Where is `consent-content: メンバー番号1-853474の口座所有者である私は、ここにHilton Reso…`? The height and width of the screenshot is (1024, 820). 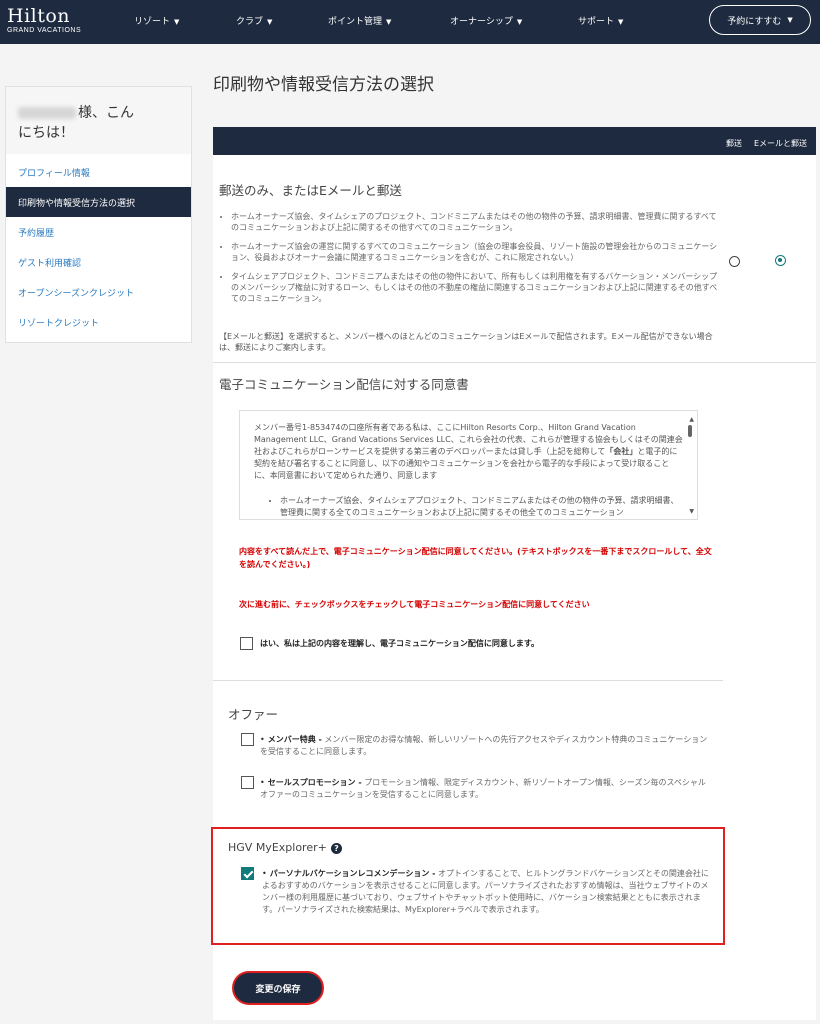 consent-content: メンバー番号1-853474の口座所有者である私は、ここにHilton Reso… is located at coordinates (468, 465).